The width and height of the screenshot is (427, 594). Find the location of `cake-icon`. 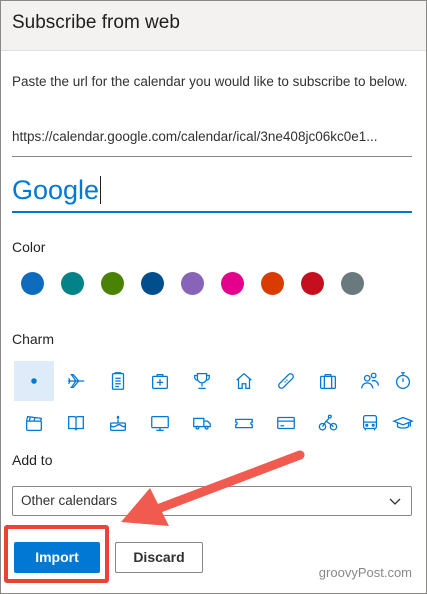

cake-icon is located at coordinates (118, 423).